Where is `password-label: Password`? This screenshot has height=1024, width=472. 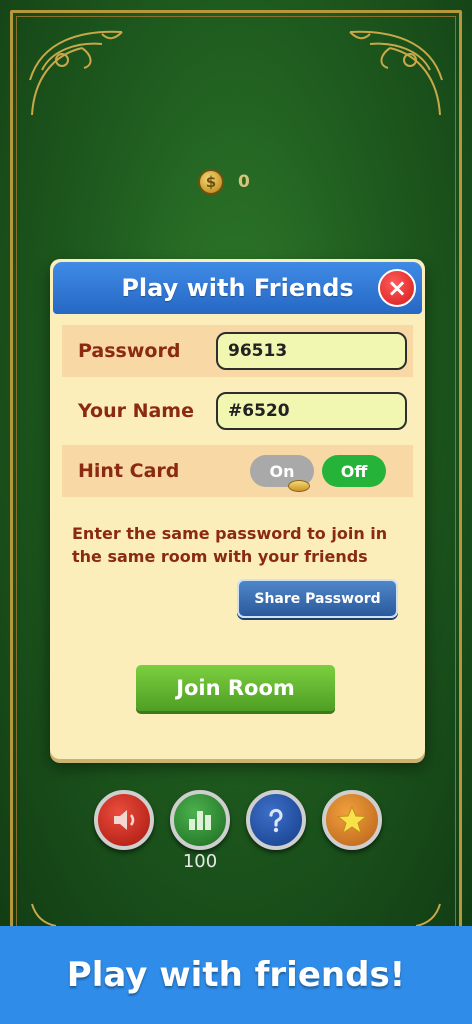
password-label: Password is located at coordinates (129, 351).